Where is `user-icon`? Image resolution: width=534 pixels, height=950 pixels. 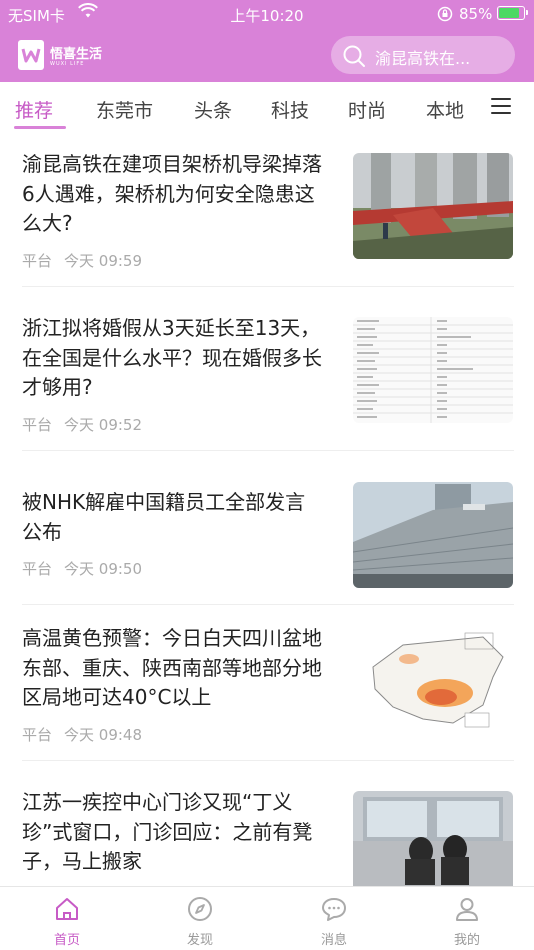
user-icon is located at coordinates (467, 909).